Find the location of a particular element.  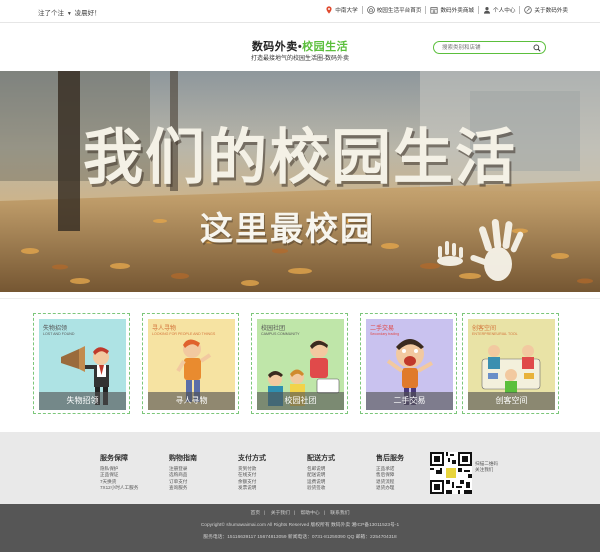

user-center-label: 个人中心 is located at coordinates (504, 11).